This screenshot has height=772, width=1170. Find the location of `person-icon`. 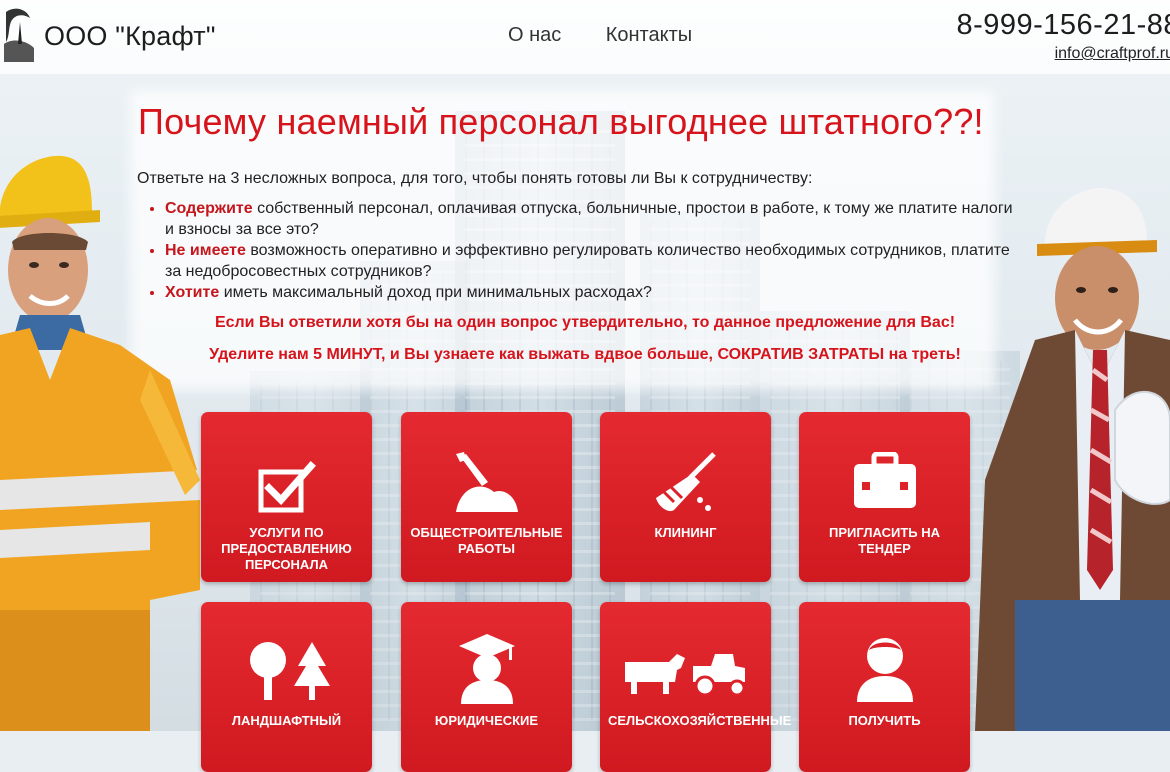

person-icon is located at coordinates (884, 670).